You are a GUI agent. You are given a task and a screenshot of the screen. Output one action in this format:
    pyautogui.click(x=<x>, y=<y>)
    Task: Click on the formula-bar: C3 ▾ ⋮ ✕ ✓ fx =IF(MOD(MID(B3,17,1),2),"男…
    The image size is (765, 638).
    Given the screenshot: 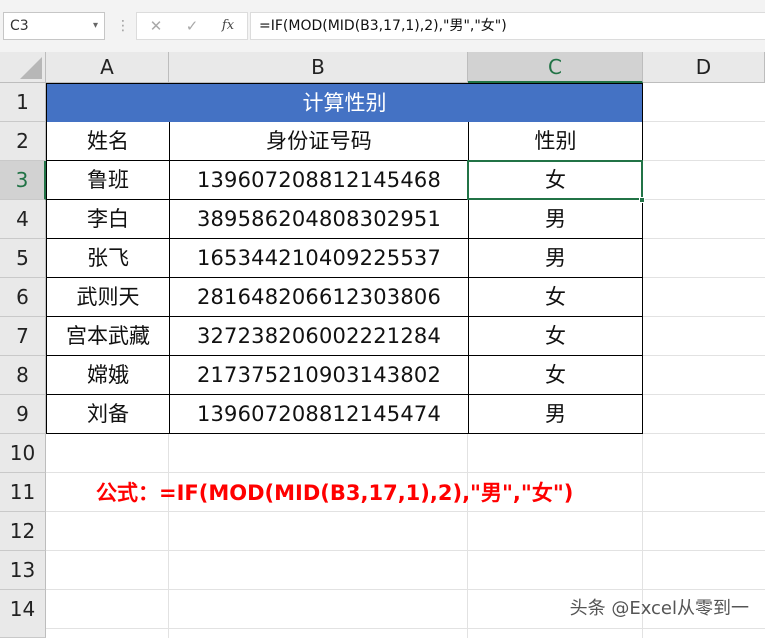 What is the action you would take?
    pyautogui.click(x=382, y=26)
    